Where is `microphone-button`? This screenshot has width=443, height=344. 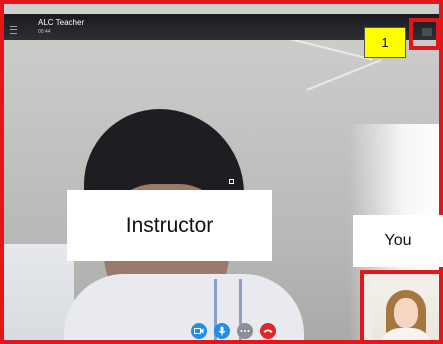 microphone-button is located at coordinates (222, 331).